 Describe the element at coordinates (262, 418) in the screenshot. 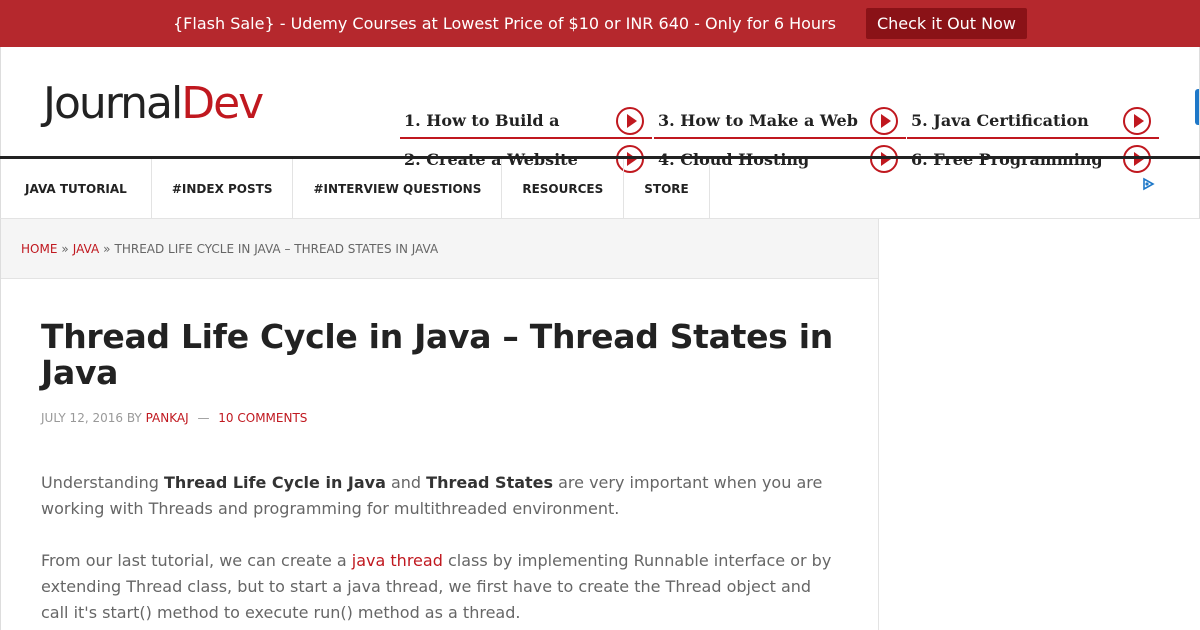

I see `comments-link: 10 COMMENTS` at that location.